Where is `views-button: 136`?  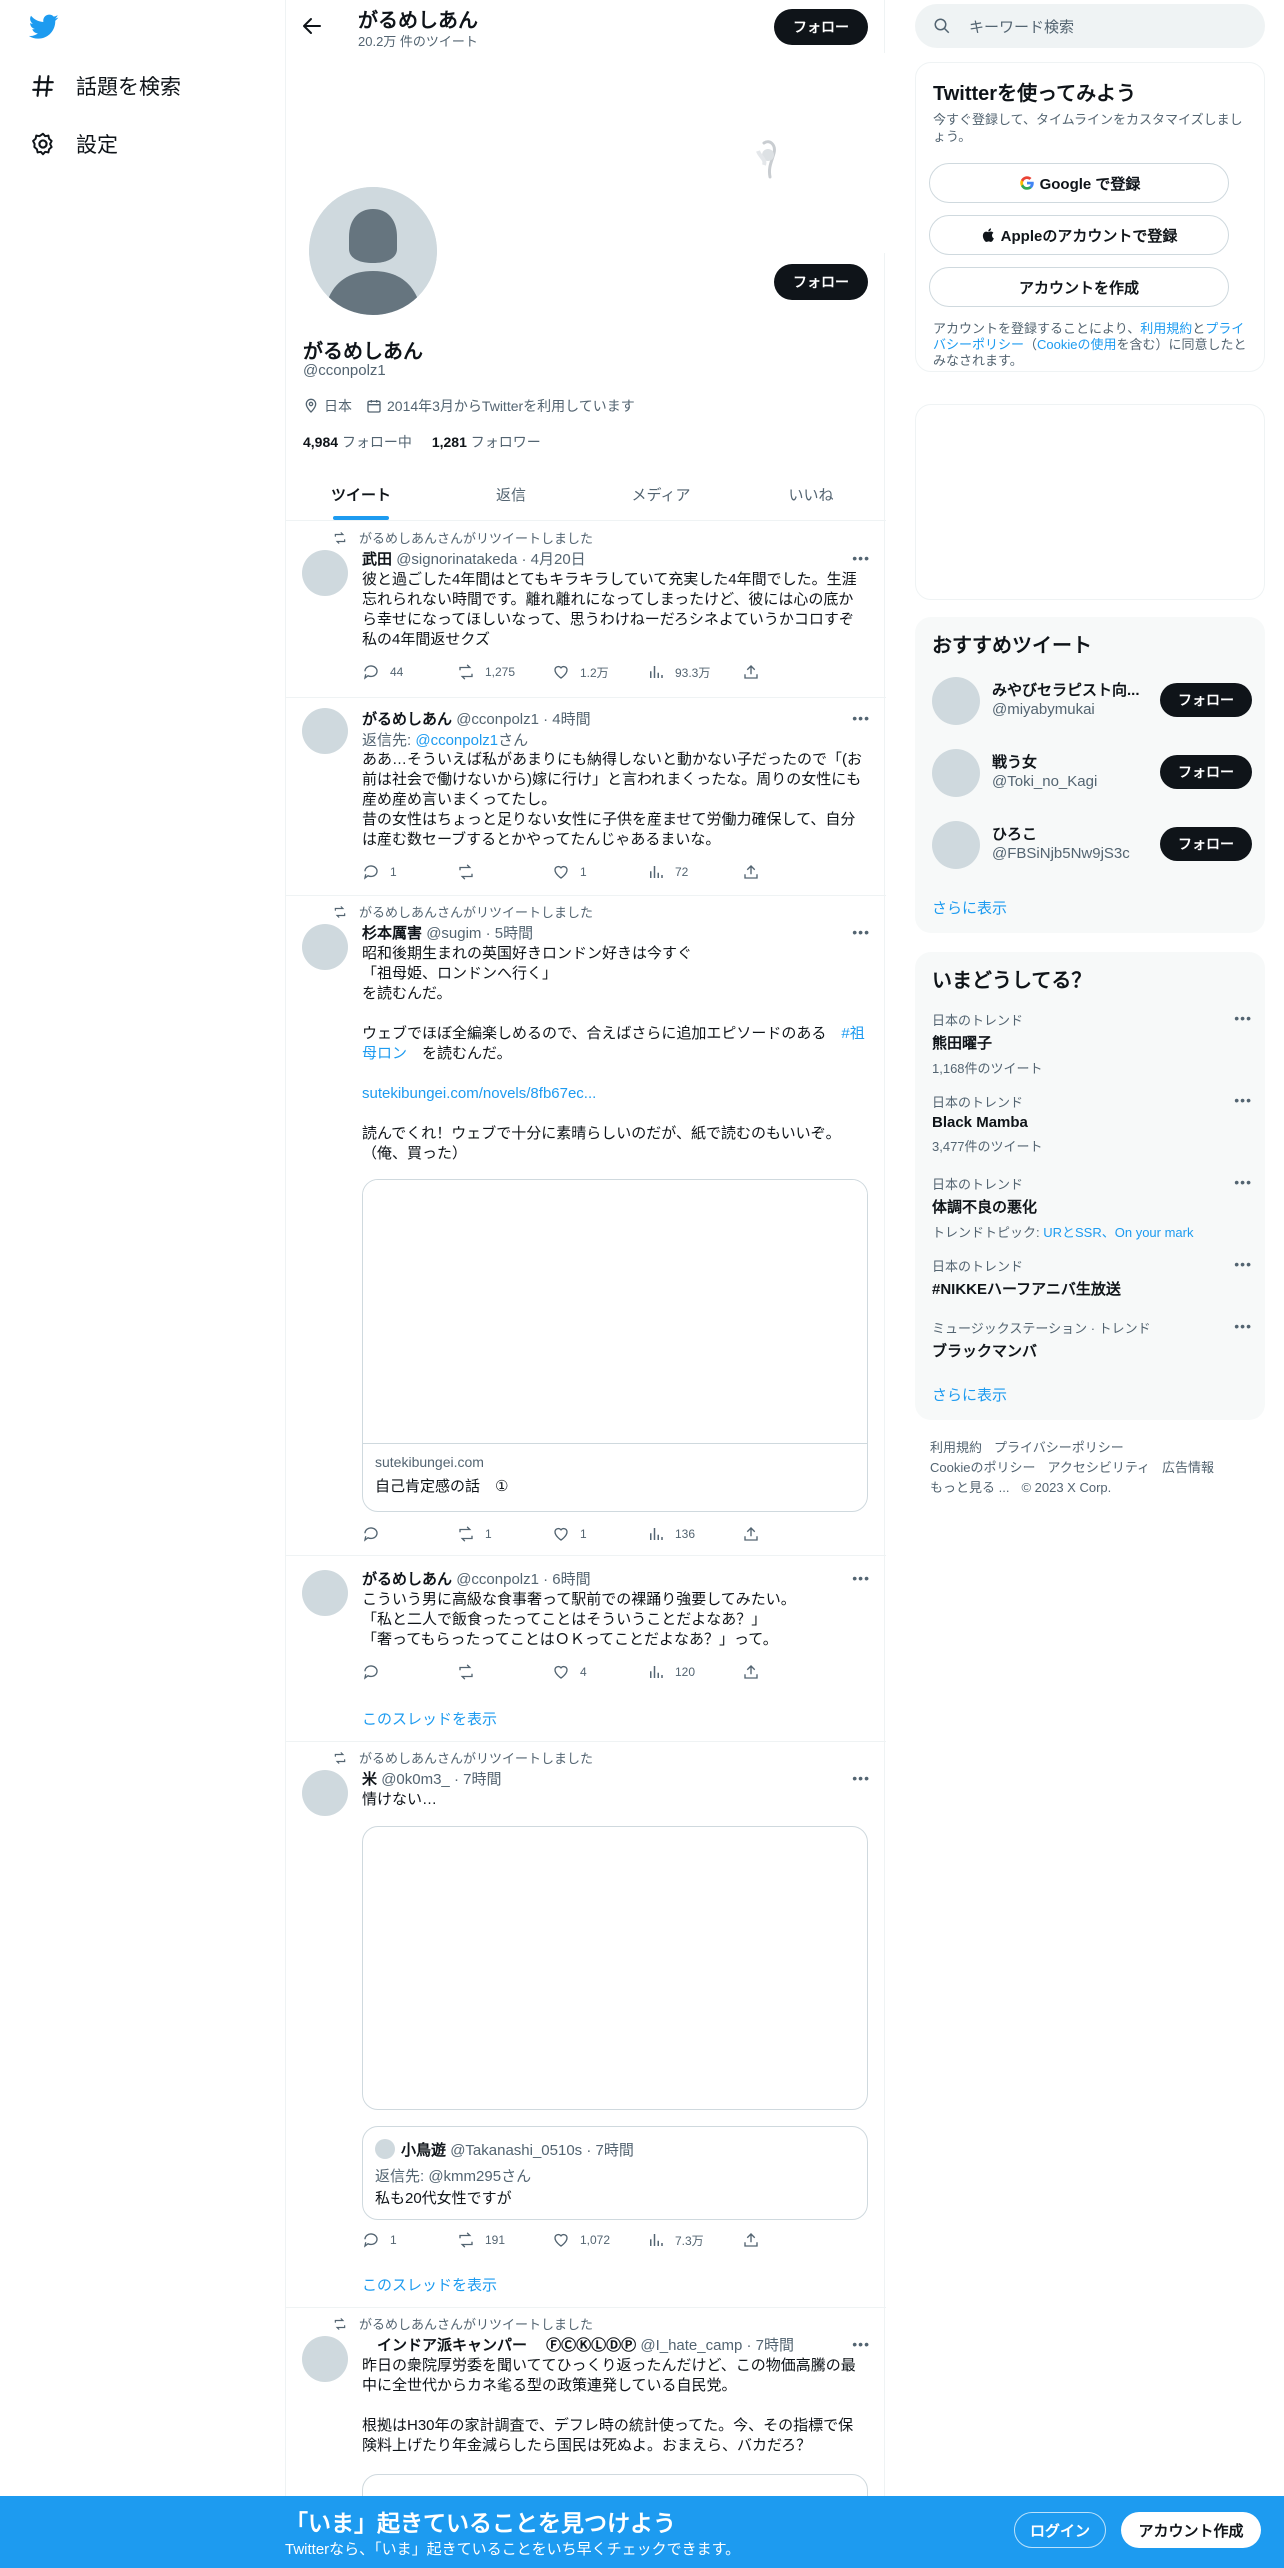 views-button: 136 is located at coordinates (694, 1534).